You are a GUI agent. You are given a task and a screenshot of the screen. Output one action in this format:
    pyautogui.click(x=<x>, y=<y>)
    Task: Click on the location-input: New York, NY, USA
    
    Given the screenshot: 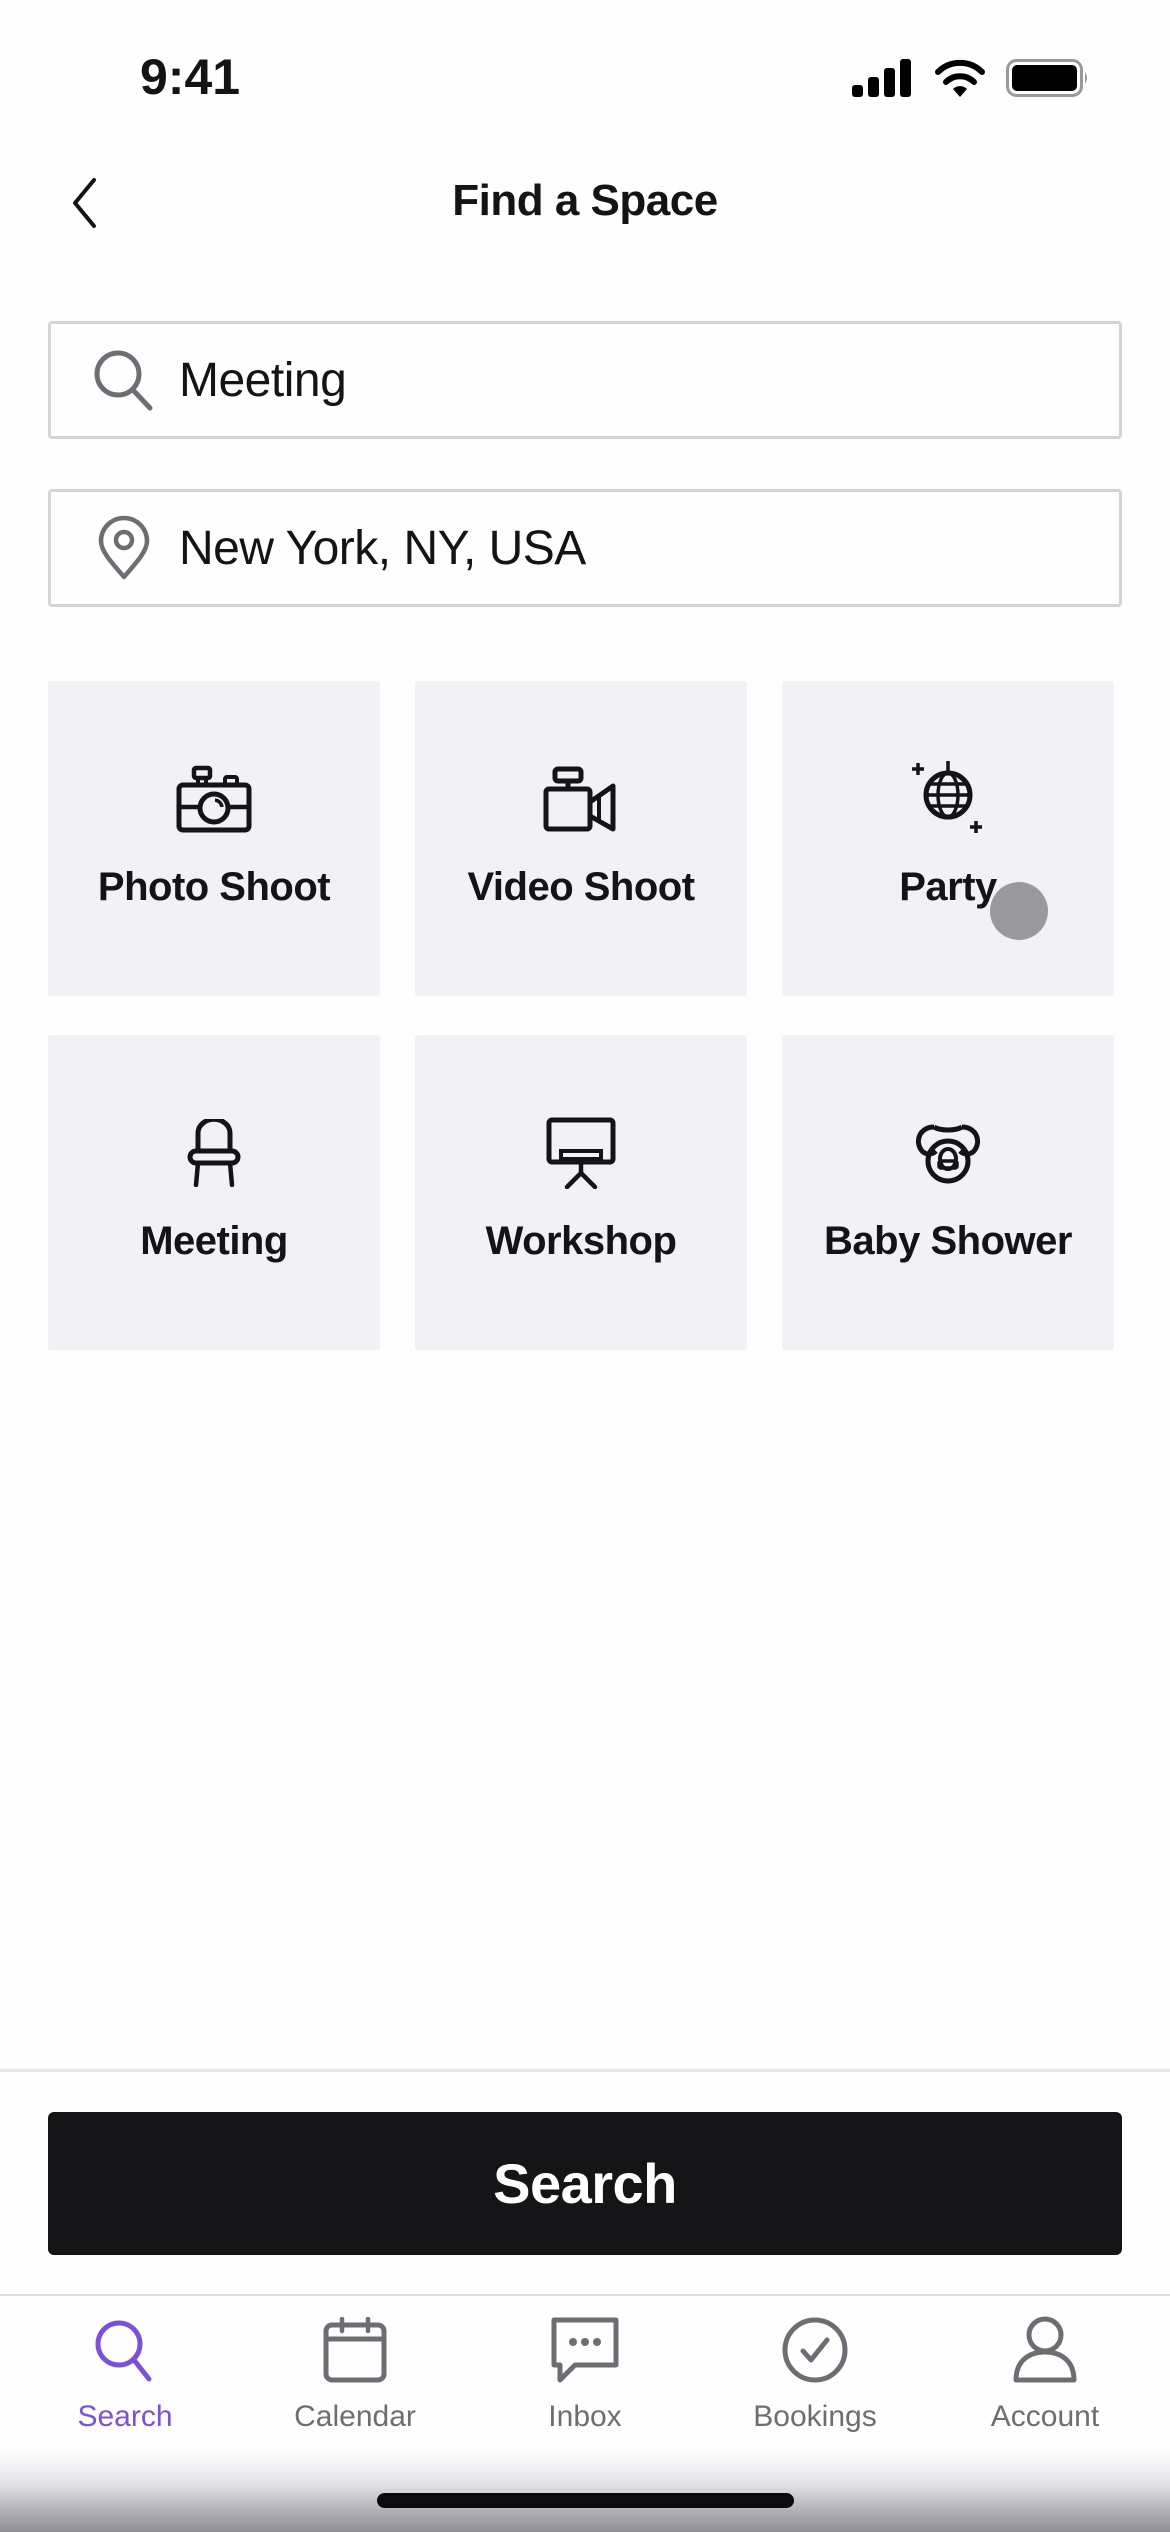 What is the action you would take?
    pyautogui.click(x=585, y=548)
    